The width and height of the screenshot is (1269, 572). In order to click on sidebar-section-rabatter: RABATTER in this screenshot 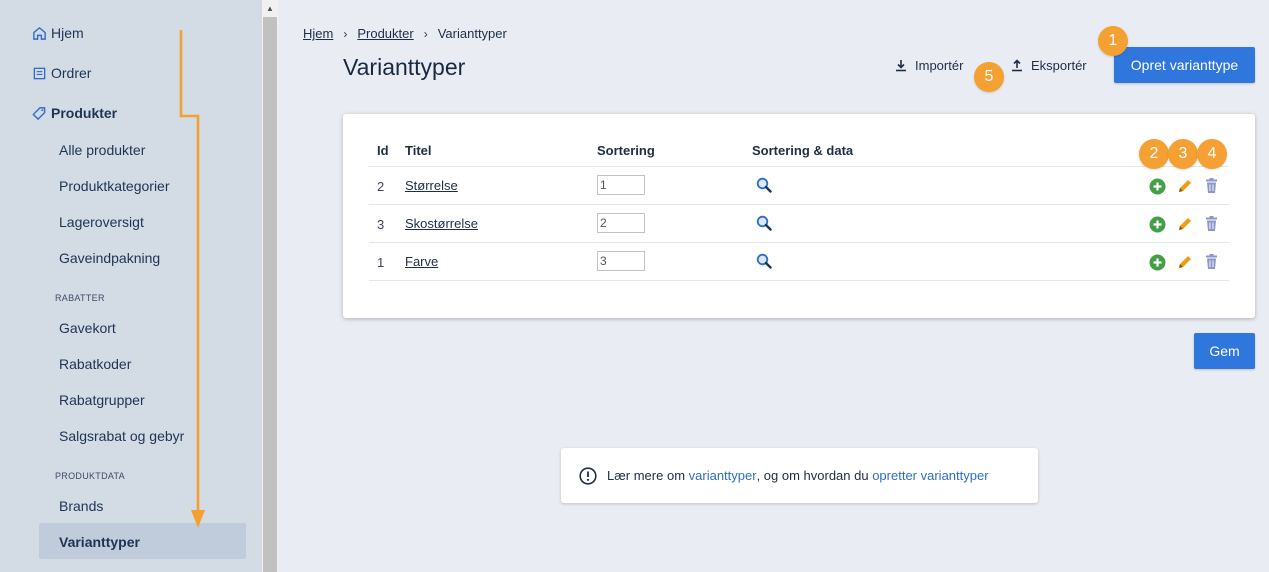, I will do `click(80, 298)`.